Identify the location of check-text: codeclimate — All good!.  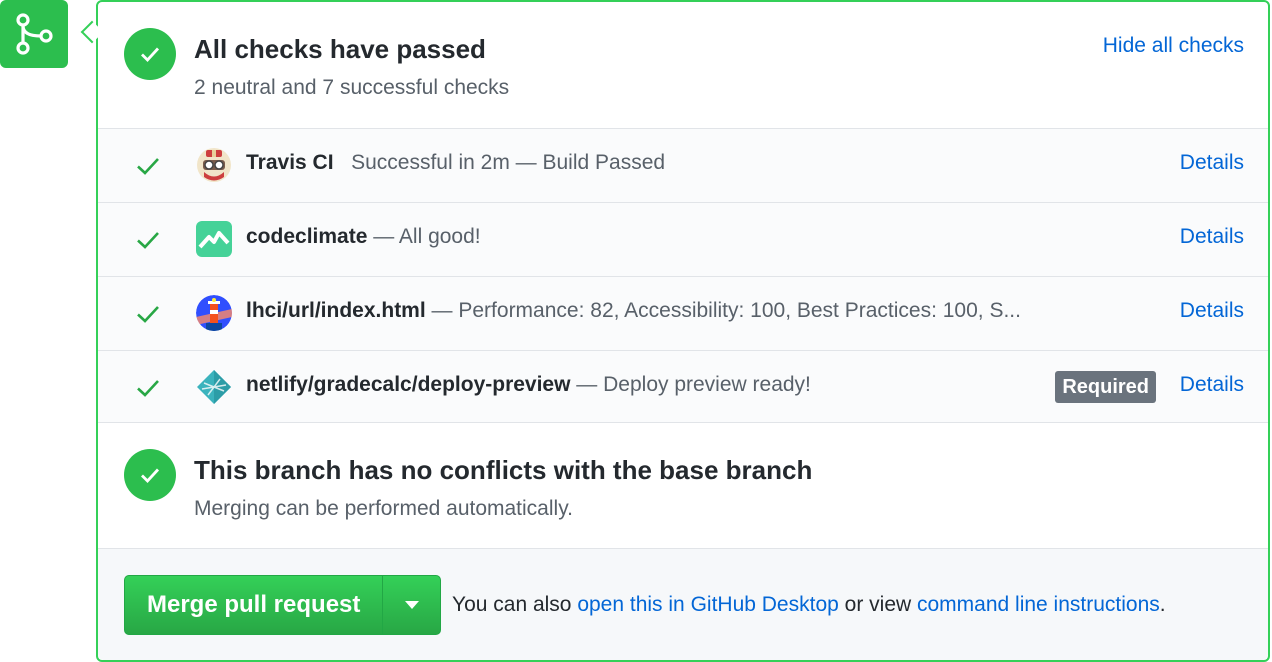
(363, 237).